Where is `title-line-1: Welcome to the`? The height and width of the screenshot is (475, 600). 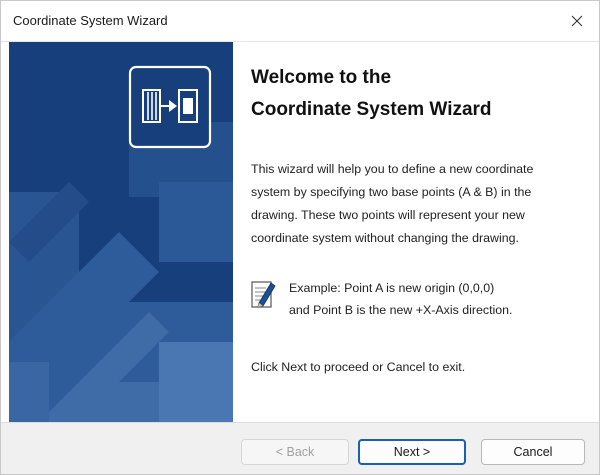
title-line-1: Welcome to the is located at coordinates (321, 77).